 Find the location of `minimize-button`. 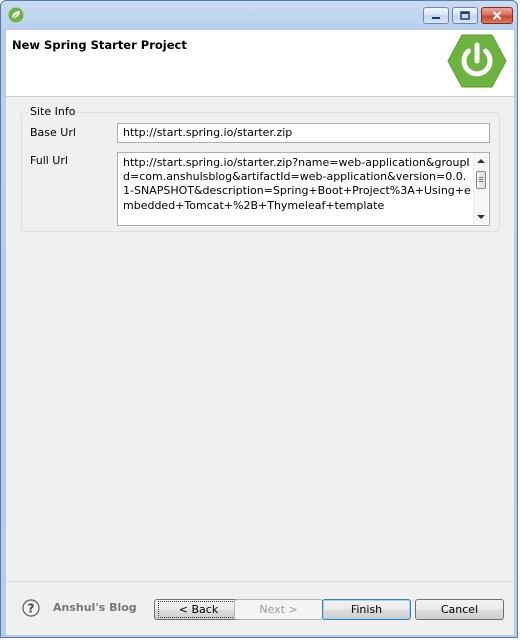

minimize-button is located at coordinates (436, 15).